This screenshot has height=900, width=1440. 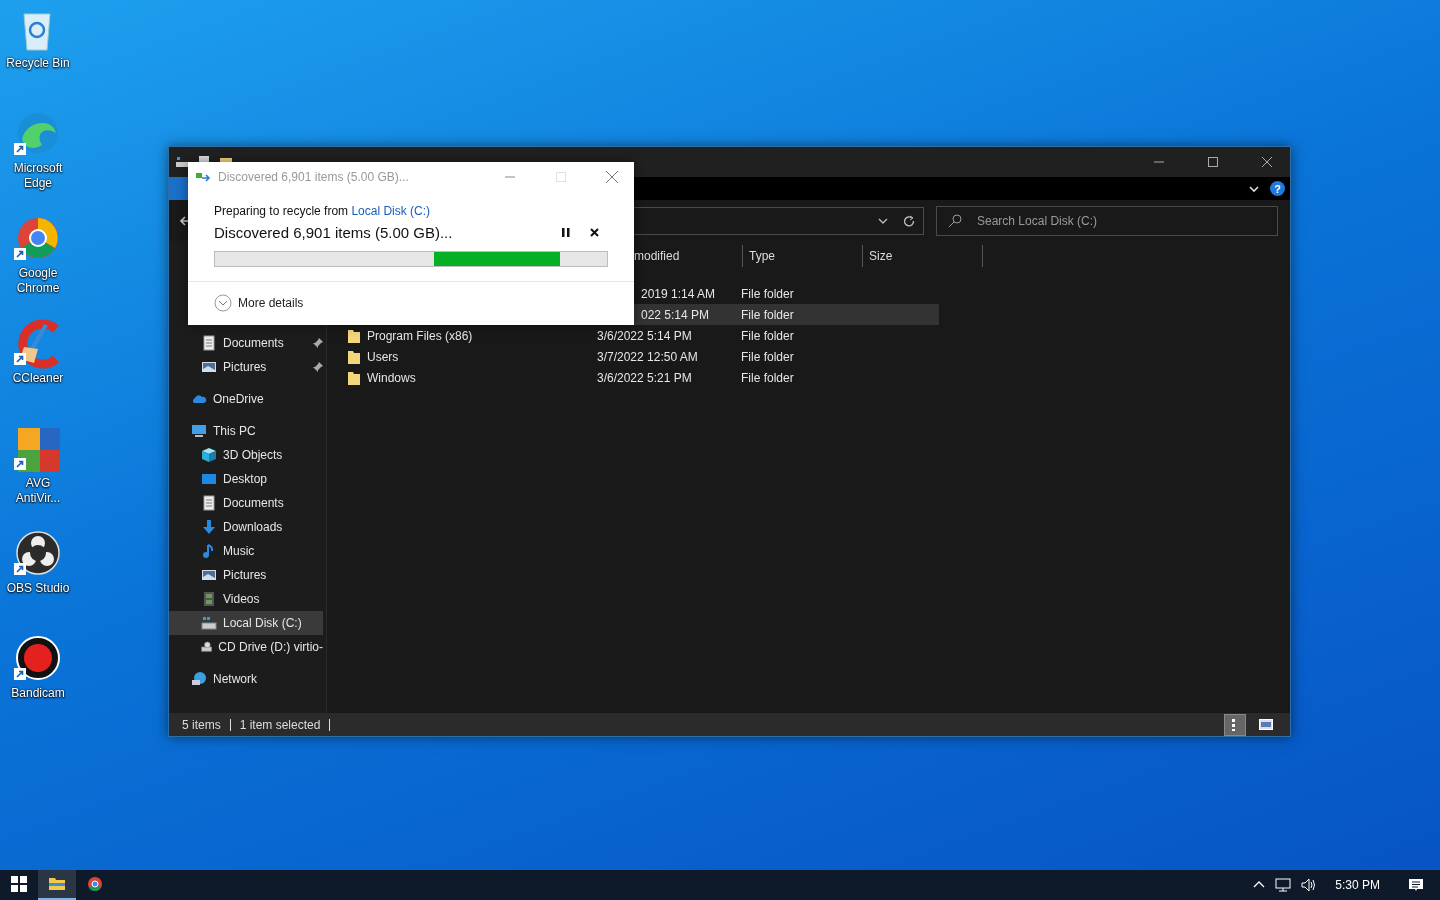 What do you see at coordinates (204, 176) in the screenshot?
I see `transfer-icon` at bounding box center [204, 176].